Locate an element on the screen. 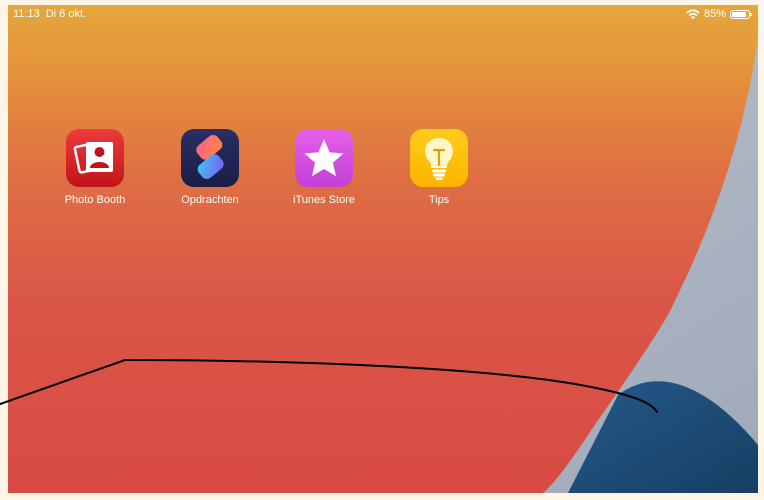 The width and height of the screenshot is (764, 500). battery-percent: 85% is located at coordinates (714, 14).